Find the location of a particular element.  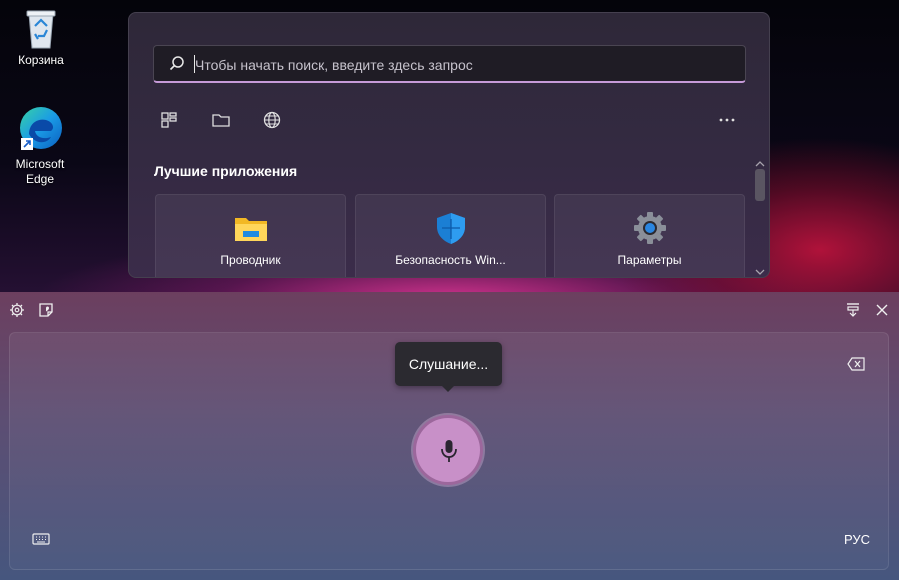

app-tile-file-explorer: Проводник is located at coordinates (250, 235).